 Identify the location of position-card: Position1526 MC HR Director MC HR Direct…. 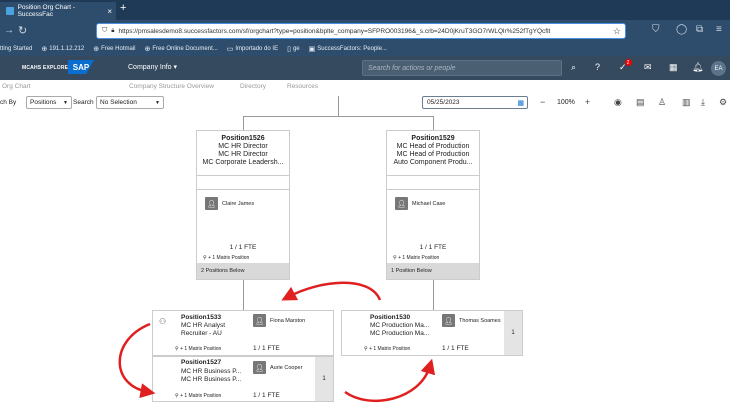
(243, 205).